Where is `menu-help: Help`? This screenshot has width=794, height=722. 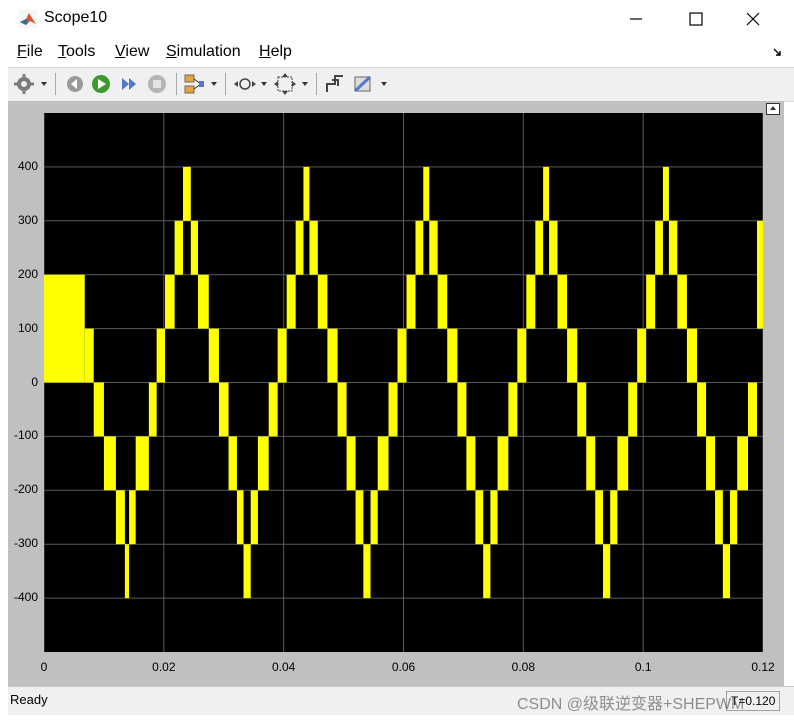
menu-help: Help is located at coordinates (275, 52).